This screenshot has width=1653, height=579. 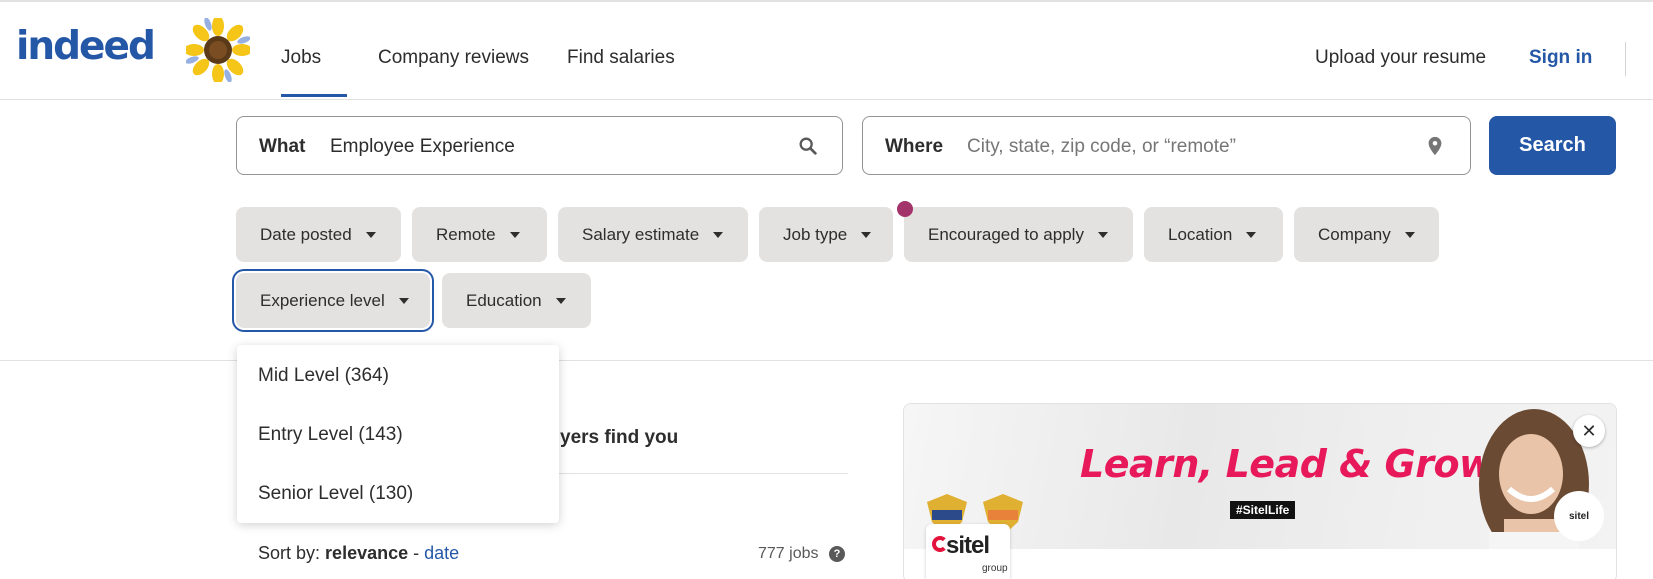 I want to click on nav-find-salaries: Find salaries, so click(x=621, y=58).